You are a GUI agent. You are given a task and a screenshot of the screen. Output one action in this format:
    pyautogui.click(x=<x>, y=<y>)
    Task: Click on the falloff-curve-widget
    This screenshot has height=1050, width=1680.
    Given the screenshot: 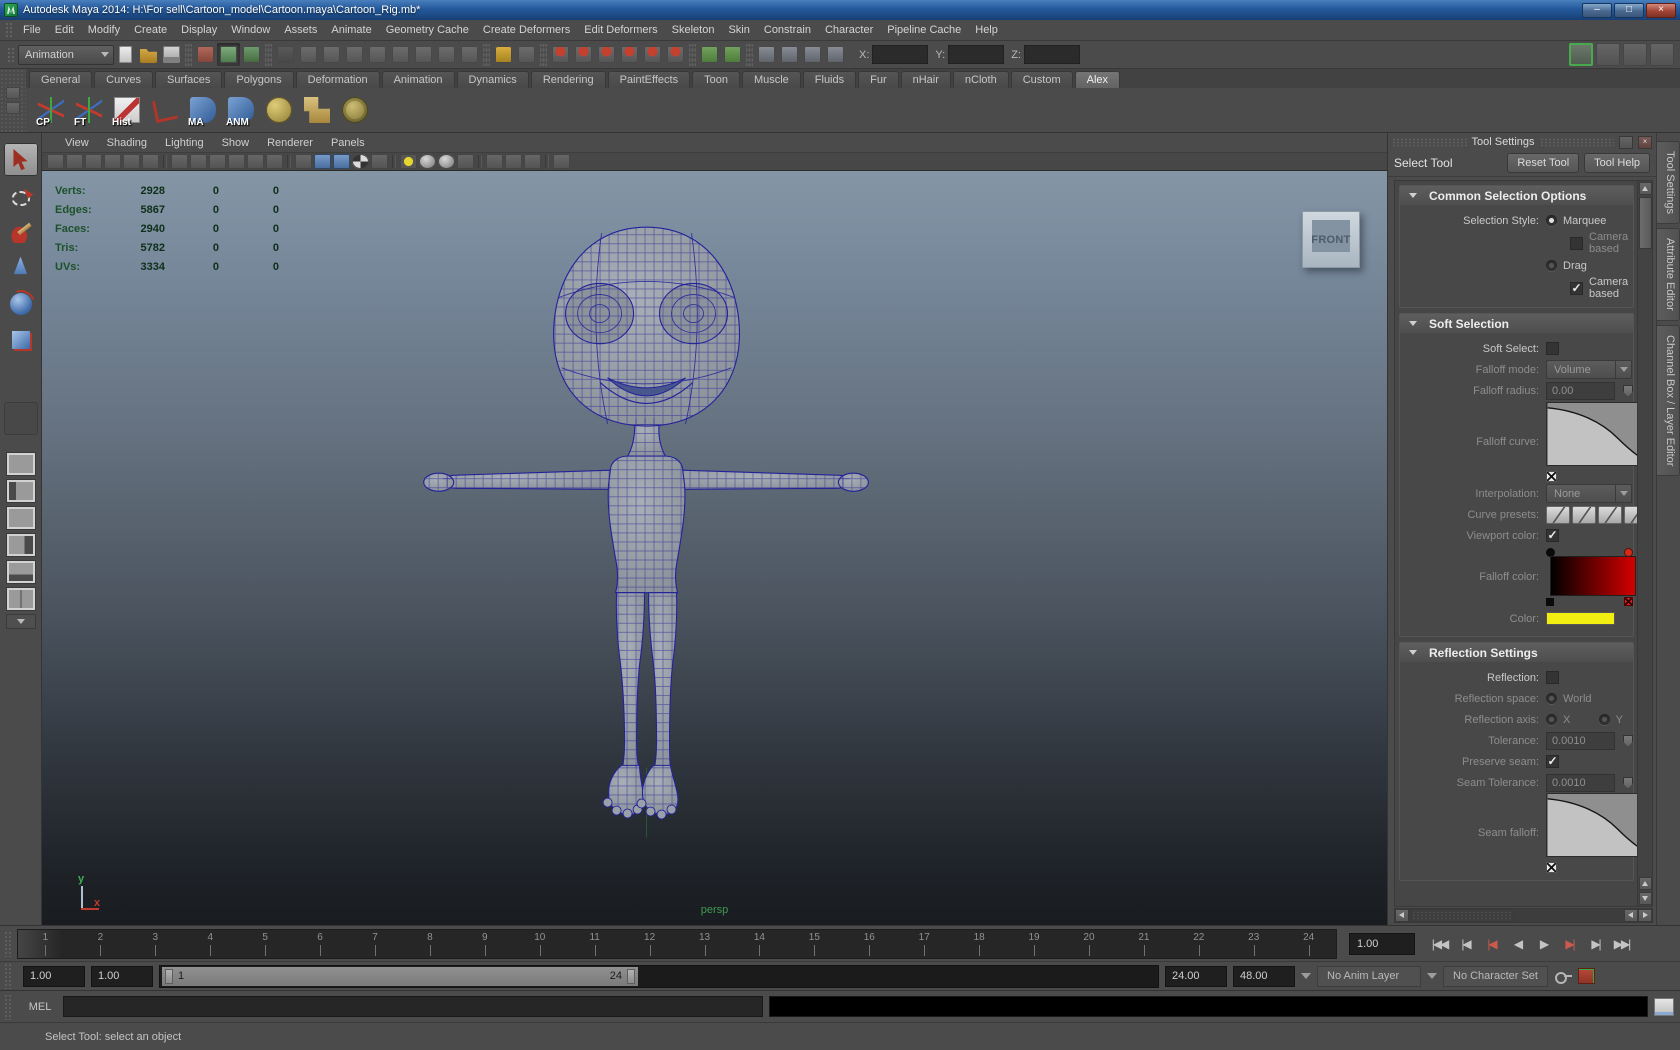 What is the action you would take?
    pyautogui.click(x=1591, y=434)
    